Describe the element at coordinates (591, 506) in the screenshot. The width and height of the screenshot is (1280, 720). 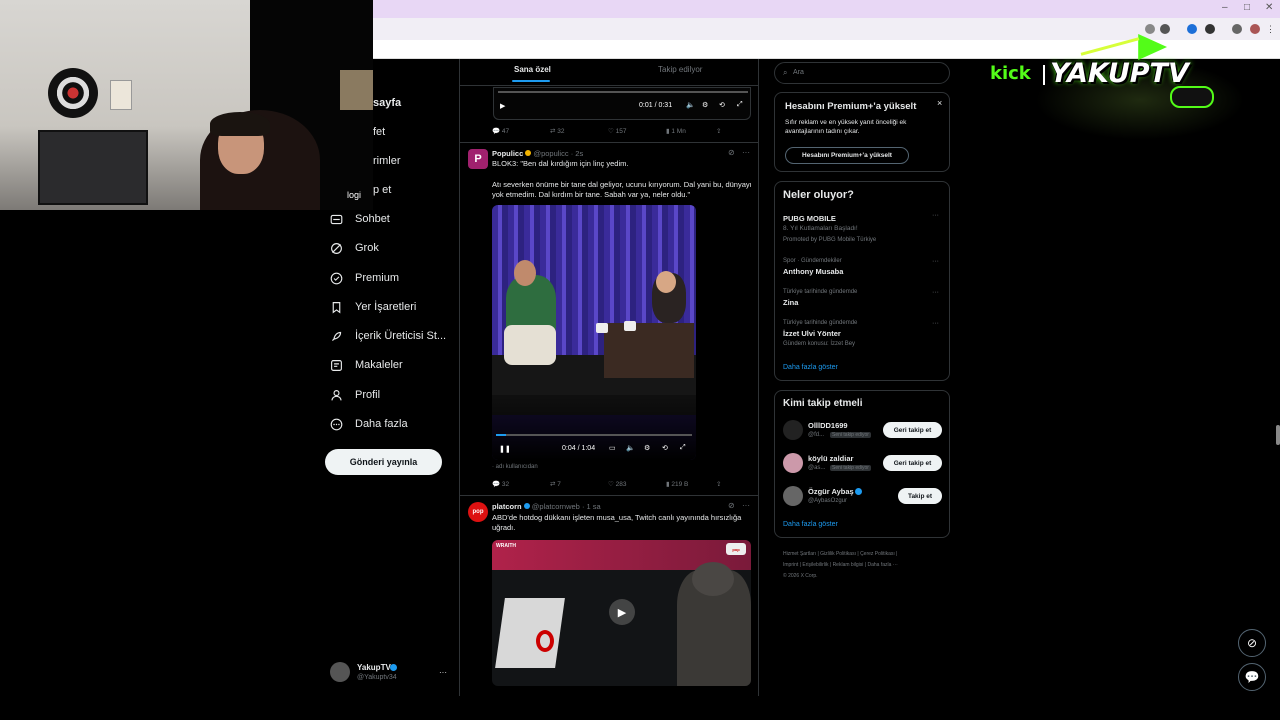
I see `tweet-time: · 1 sa` at that location.